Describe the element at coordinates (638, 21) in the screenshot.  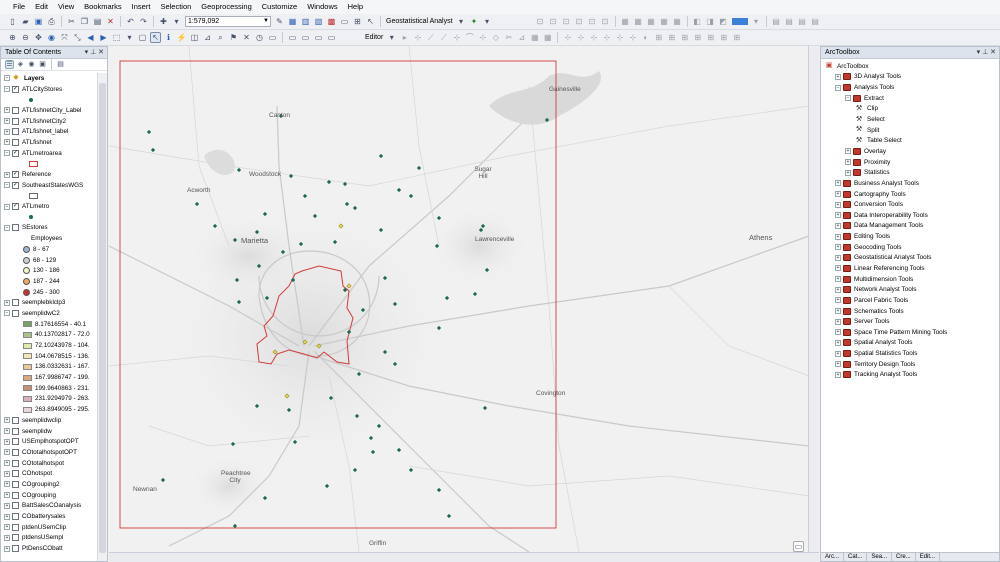
I see `grid-tool-icon: ▦` at that location.